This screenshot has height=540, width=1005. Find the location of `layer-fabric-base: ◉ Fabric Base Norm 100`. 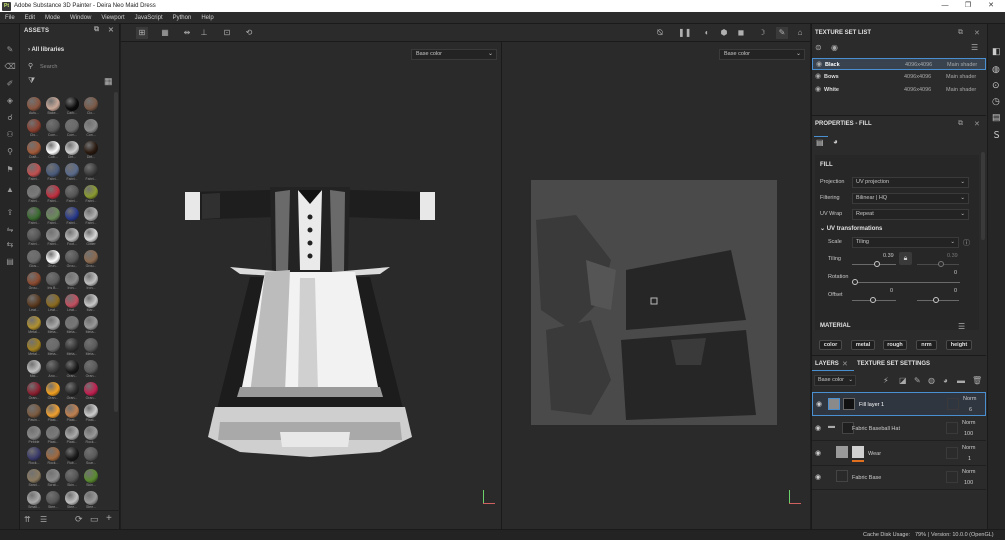

layer-fabric-base: ◉ Fabric Base Norm 100 is located at coordinates (899, 478).